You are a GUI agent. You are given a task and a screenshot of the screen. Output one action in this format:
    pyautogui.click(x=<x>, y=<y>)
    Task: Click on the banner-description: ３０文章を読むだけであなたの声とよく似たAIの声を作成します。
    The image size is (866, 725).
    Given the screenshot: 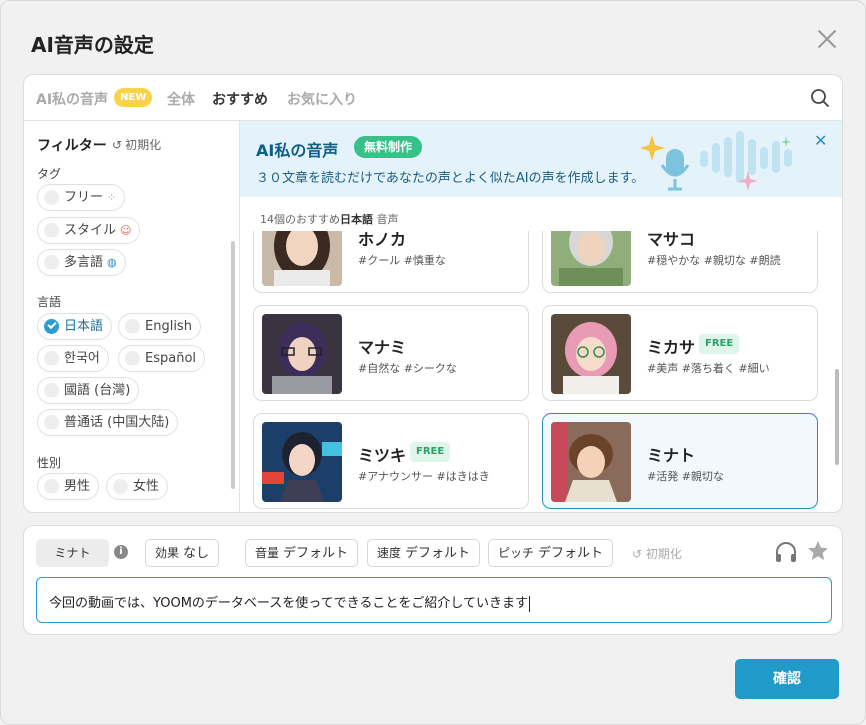 What is the action you would take?
    pyautogui.click(x=450, y=178)
    